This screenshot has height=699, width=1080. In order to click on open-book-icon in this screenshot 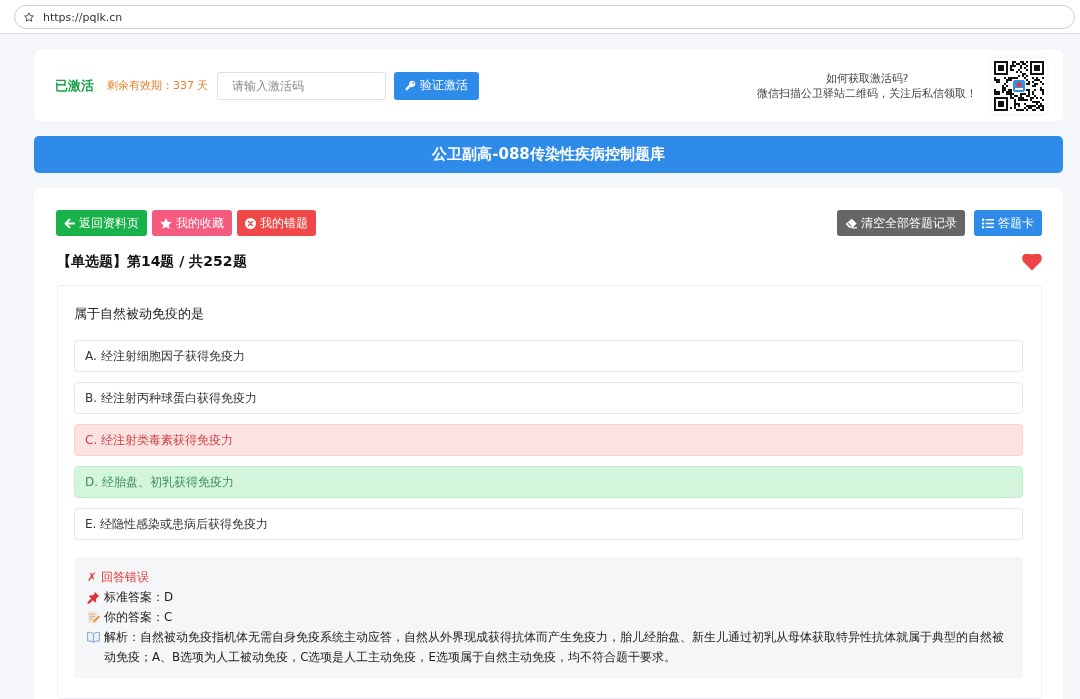, I will do `click(93, 637)`.